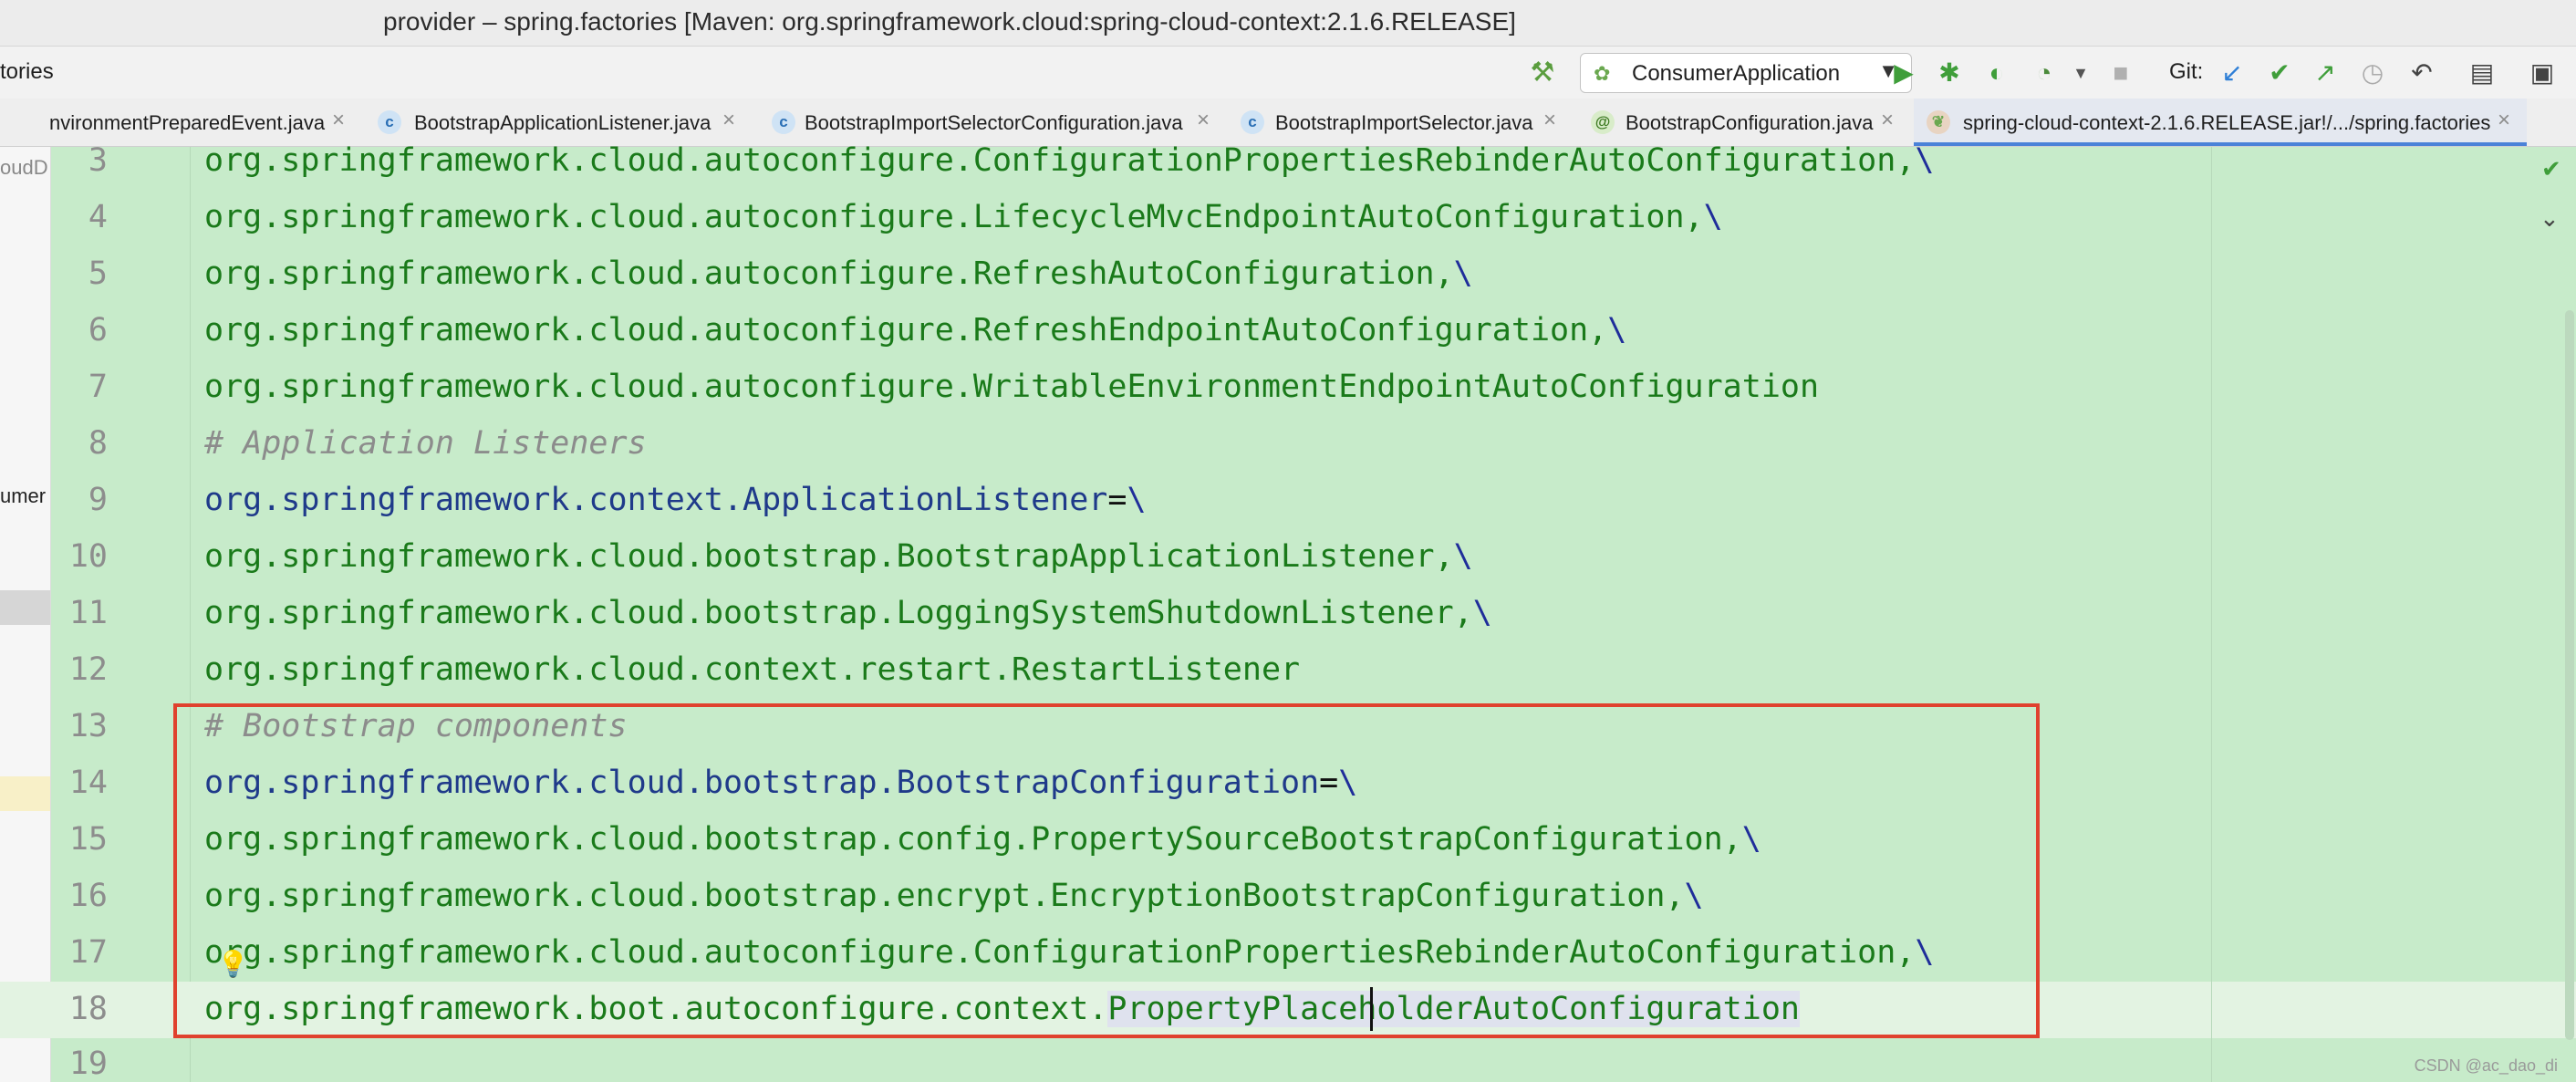 The width and height of the screenshot is (2576, 1082). Describe the element at coordinates (25, 607) in the screenshot. I see `selected-project-item` at that location.